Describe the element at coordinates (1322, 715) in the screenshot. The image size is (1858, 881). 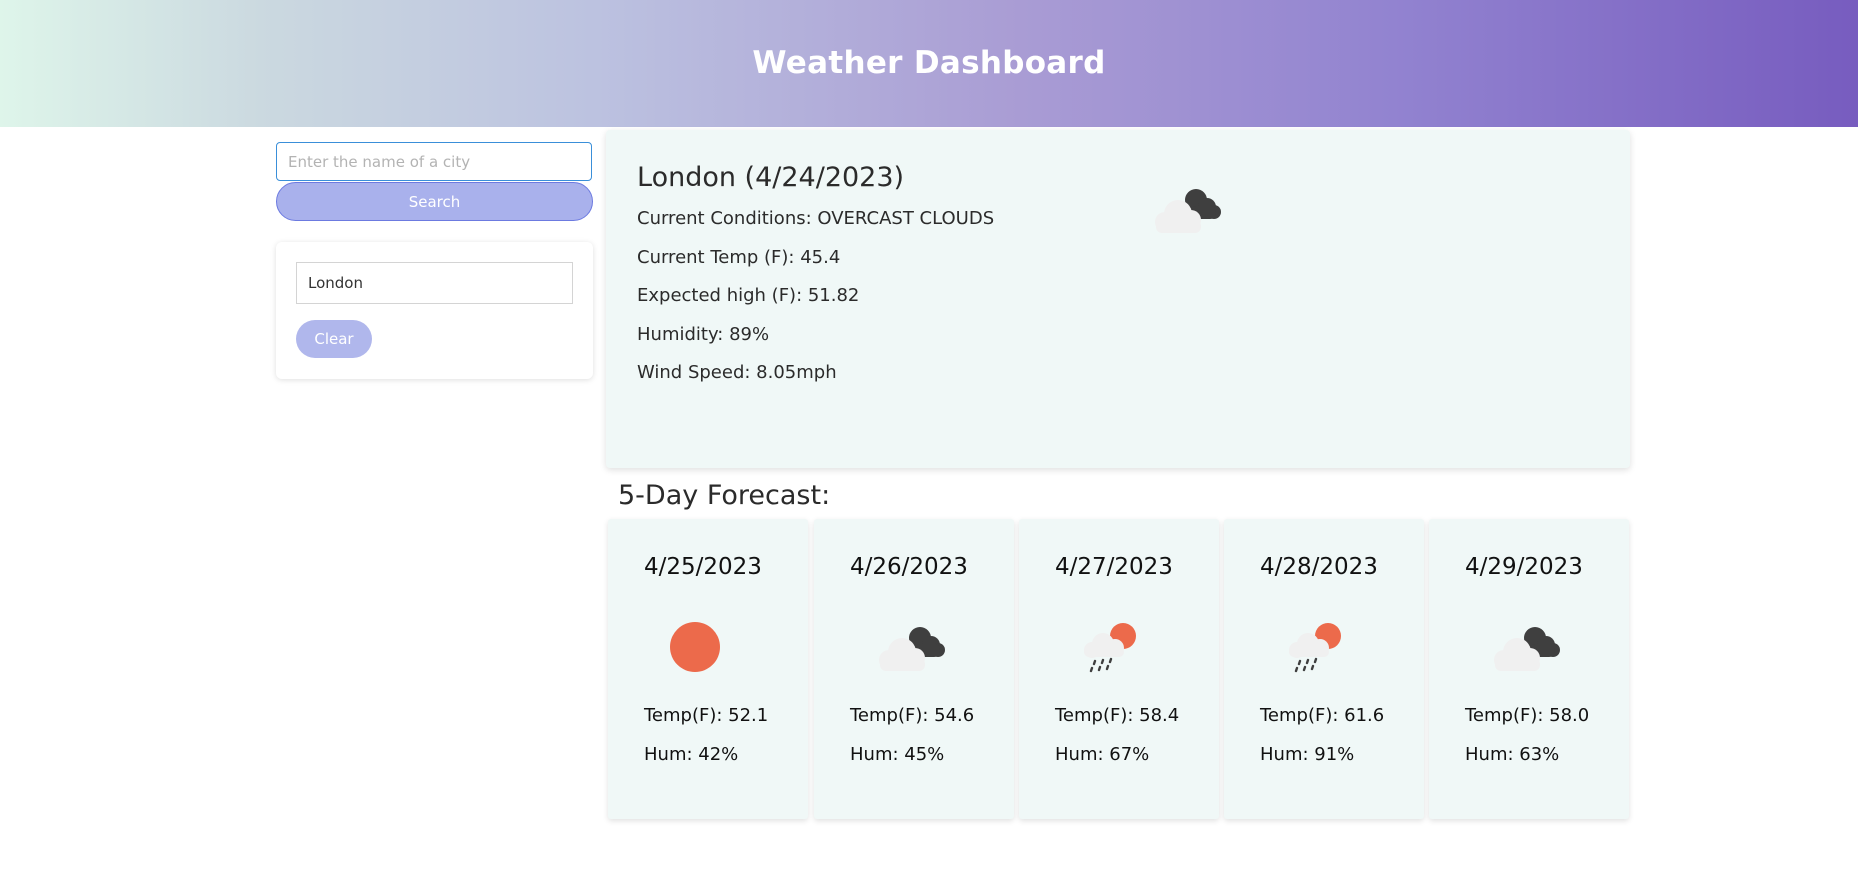
I see `forecast-temp: Temp(F): 61.6` at that location.